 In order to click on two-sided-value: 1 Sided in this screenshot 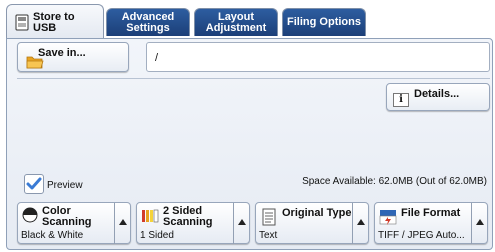, I will do `click(157, 235)`.